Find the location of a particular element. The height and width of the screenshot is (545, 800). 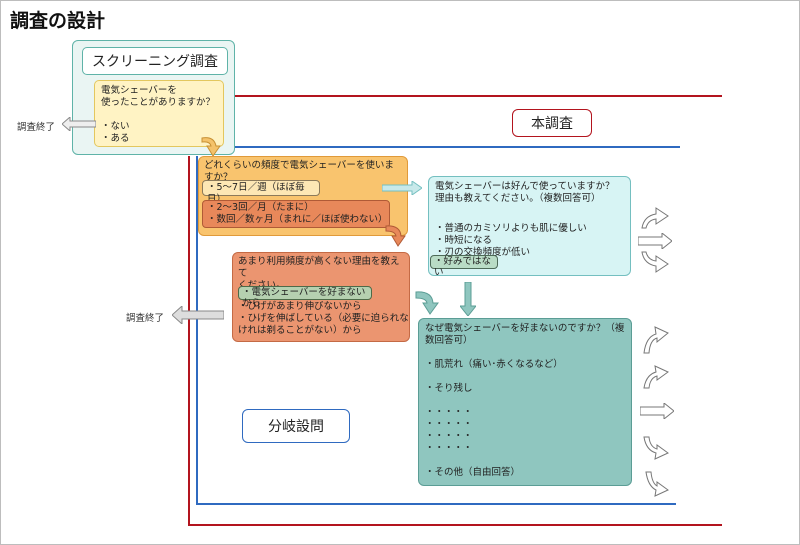

frequency-option-daily: ・5〜7日／週（ほぼ毎日） is located at coordinates (261, 192).